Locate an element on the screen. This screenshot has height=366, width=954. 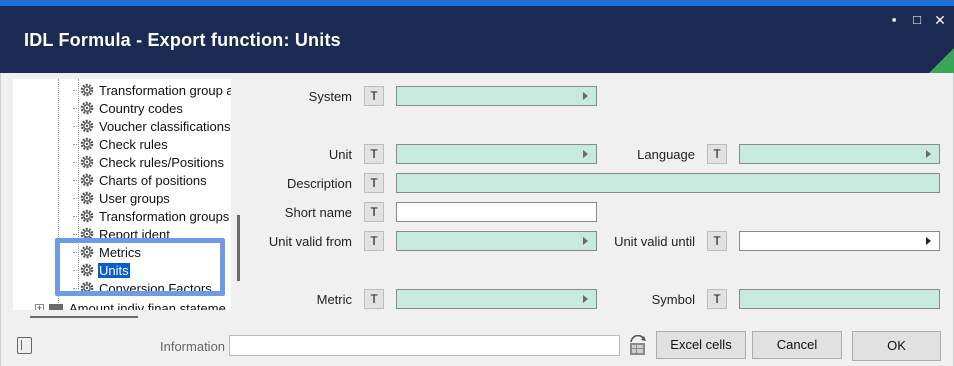
tree-item-label: Country codes is located at coordinates (141, 108).